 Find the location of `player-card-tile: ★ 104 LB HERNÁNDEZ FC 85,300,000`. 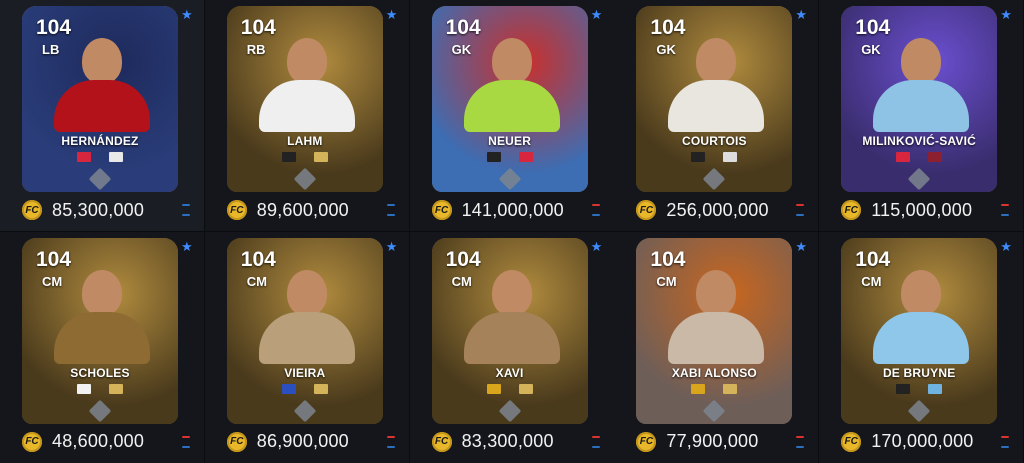

player-card-tile: ★ 104 LB HERNÁNDEZ FC 85,300,000 is located at coordinates (102, 115).